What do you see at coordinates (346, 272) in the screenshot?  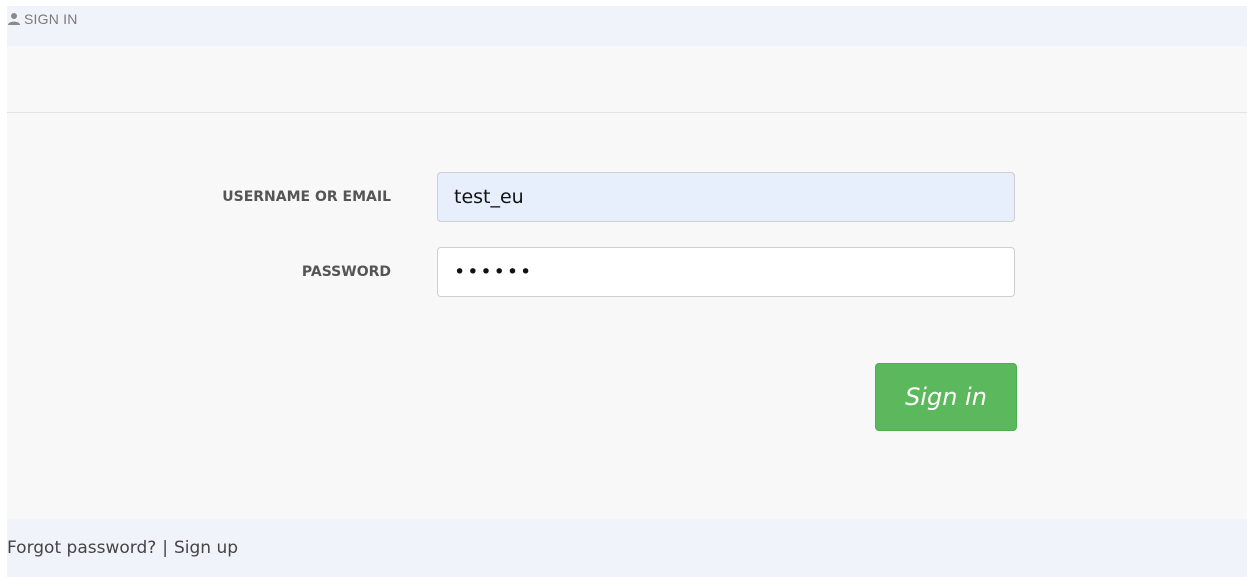 I see `password-label: PASSWORD` at bounding box center [346, 272].